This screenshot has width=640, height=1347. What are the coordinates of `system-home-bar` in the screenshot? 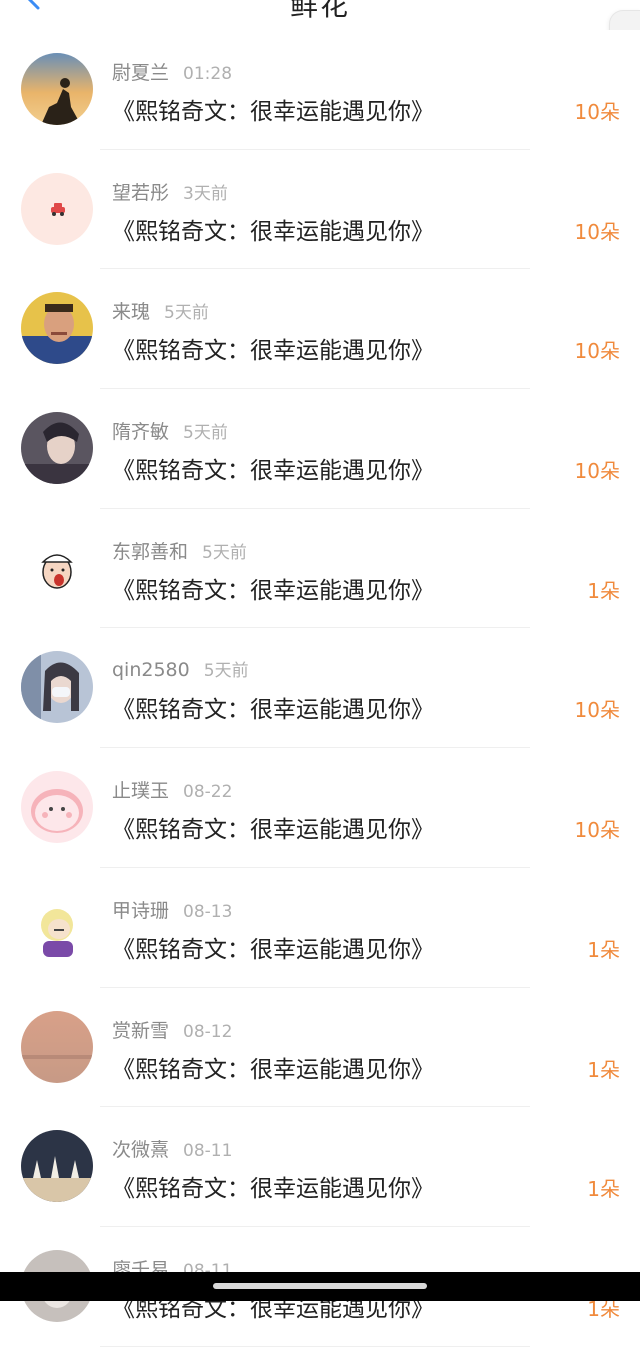 It's located at (320, 1286).